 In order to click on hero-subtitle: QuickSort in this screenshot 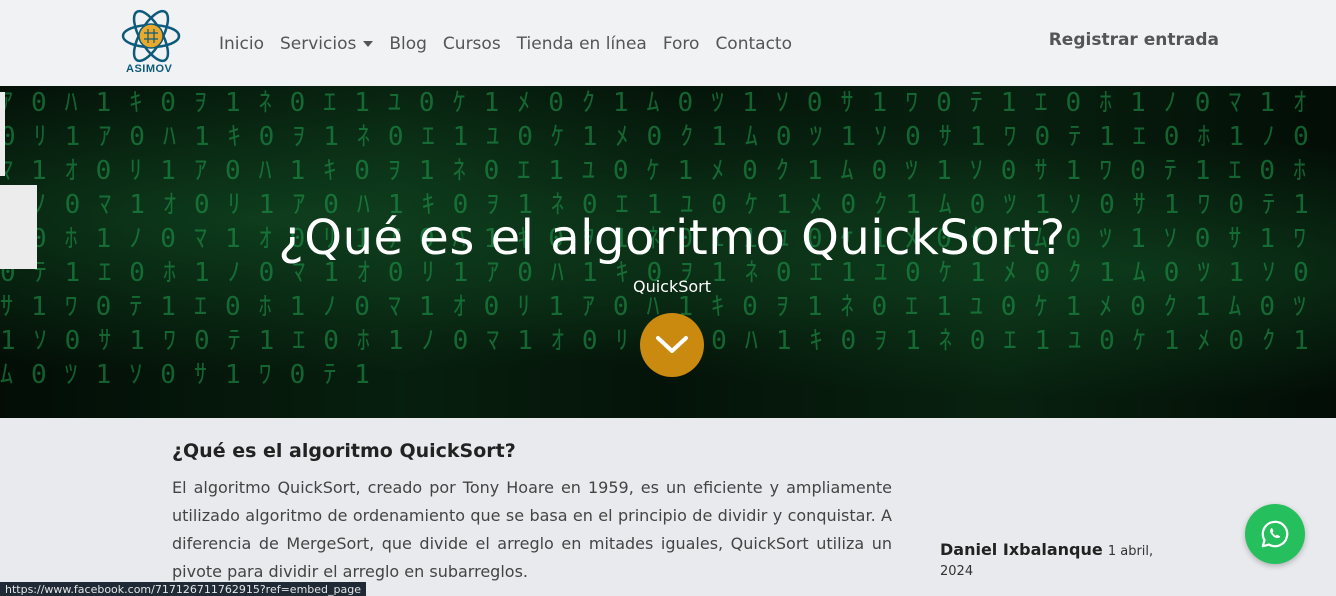, I will do `click(672, 286)`.